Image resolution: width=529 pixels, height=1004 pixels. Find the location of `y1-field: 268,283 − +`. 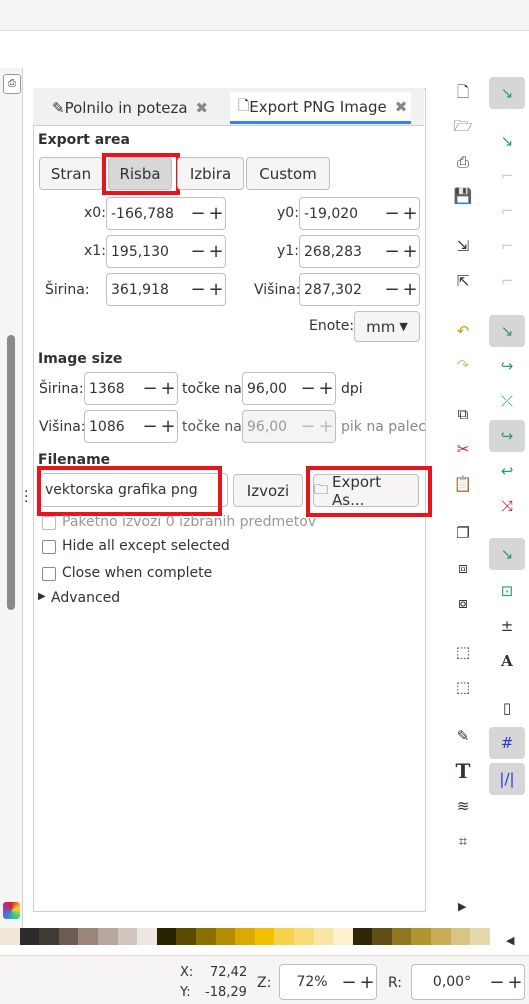

y1-field: 268,283 − + is located at coordinates (359, 251).